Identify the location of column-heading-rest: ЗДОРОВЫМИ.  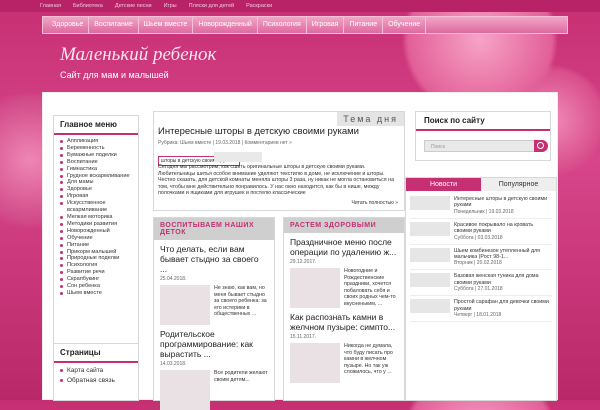
(349, 225).